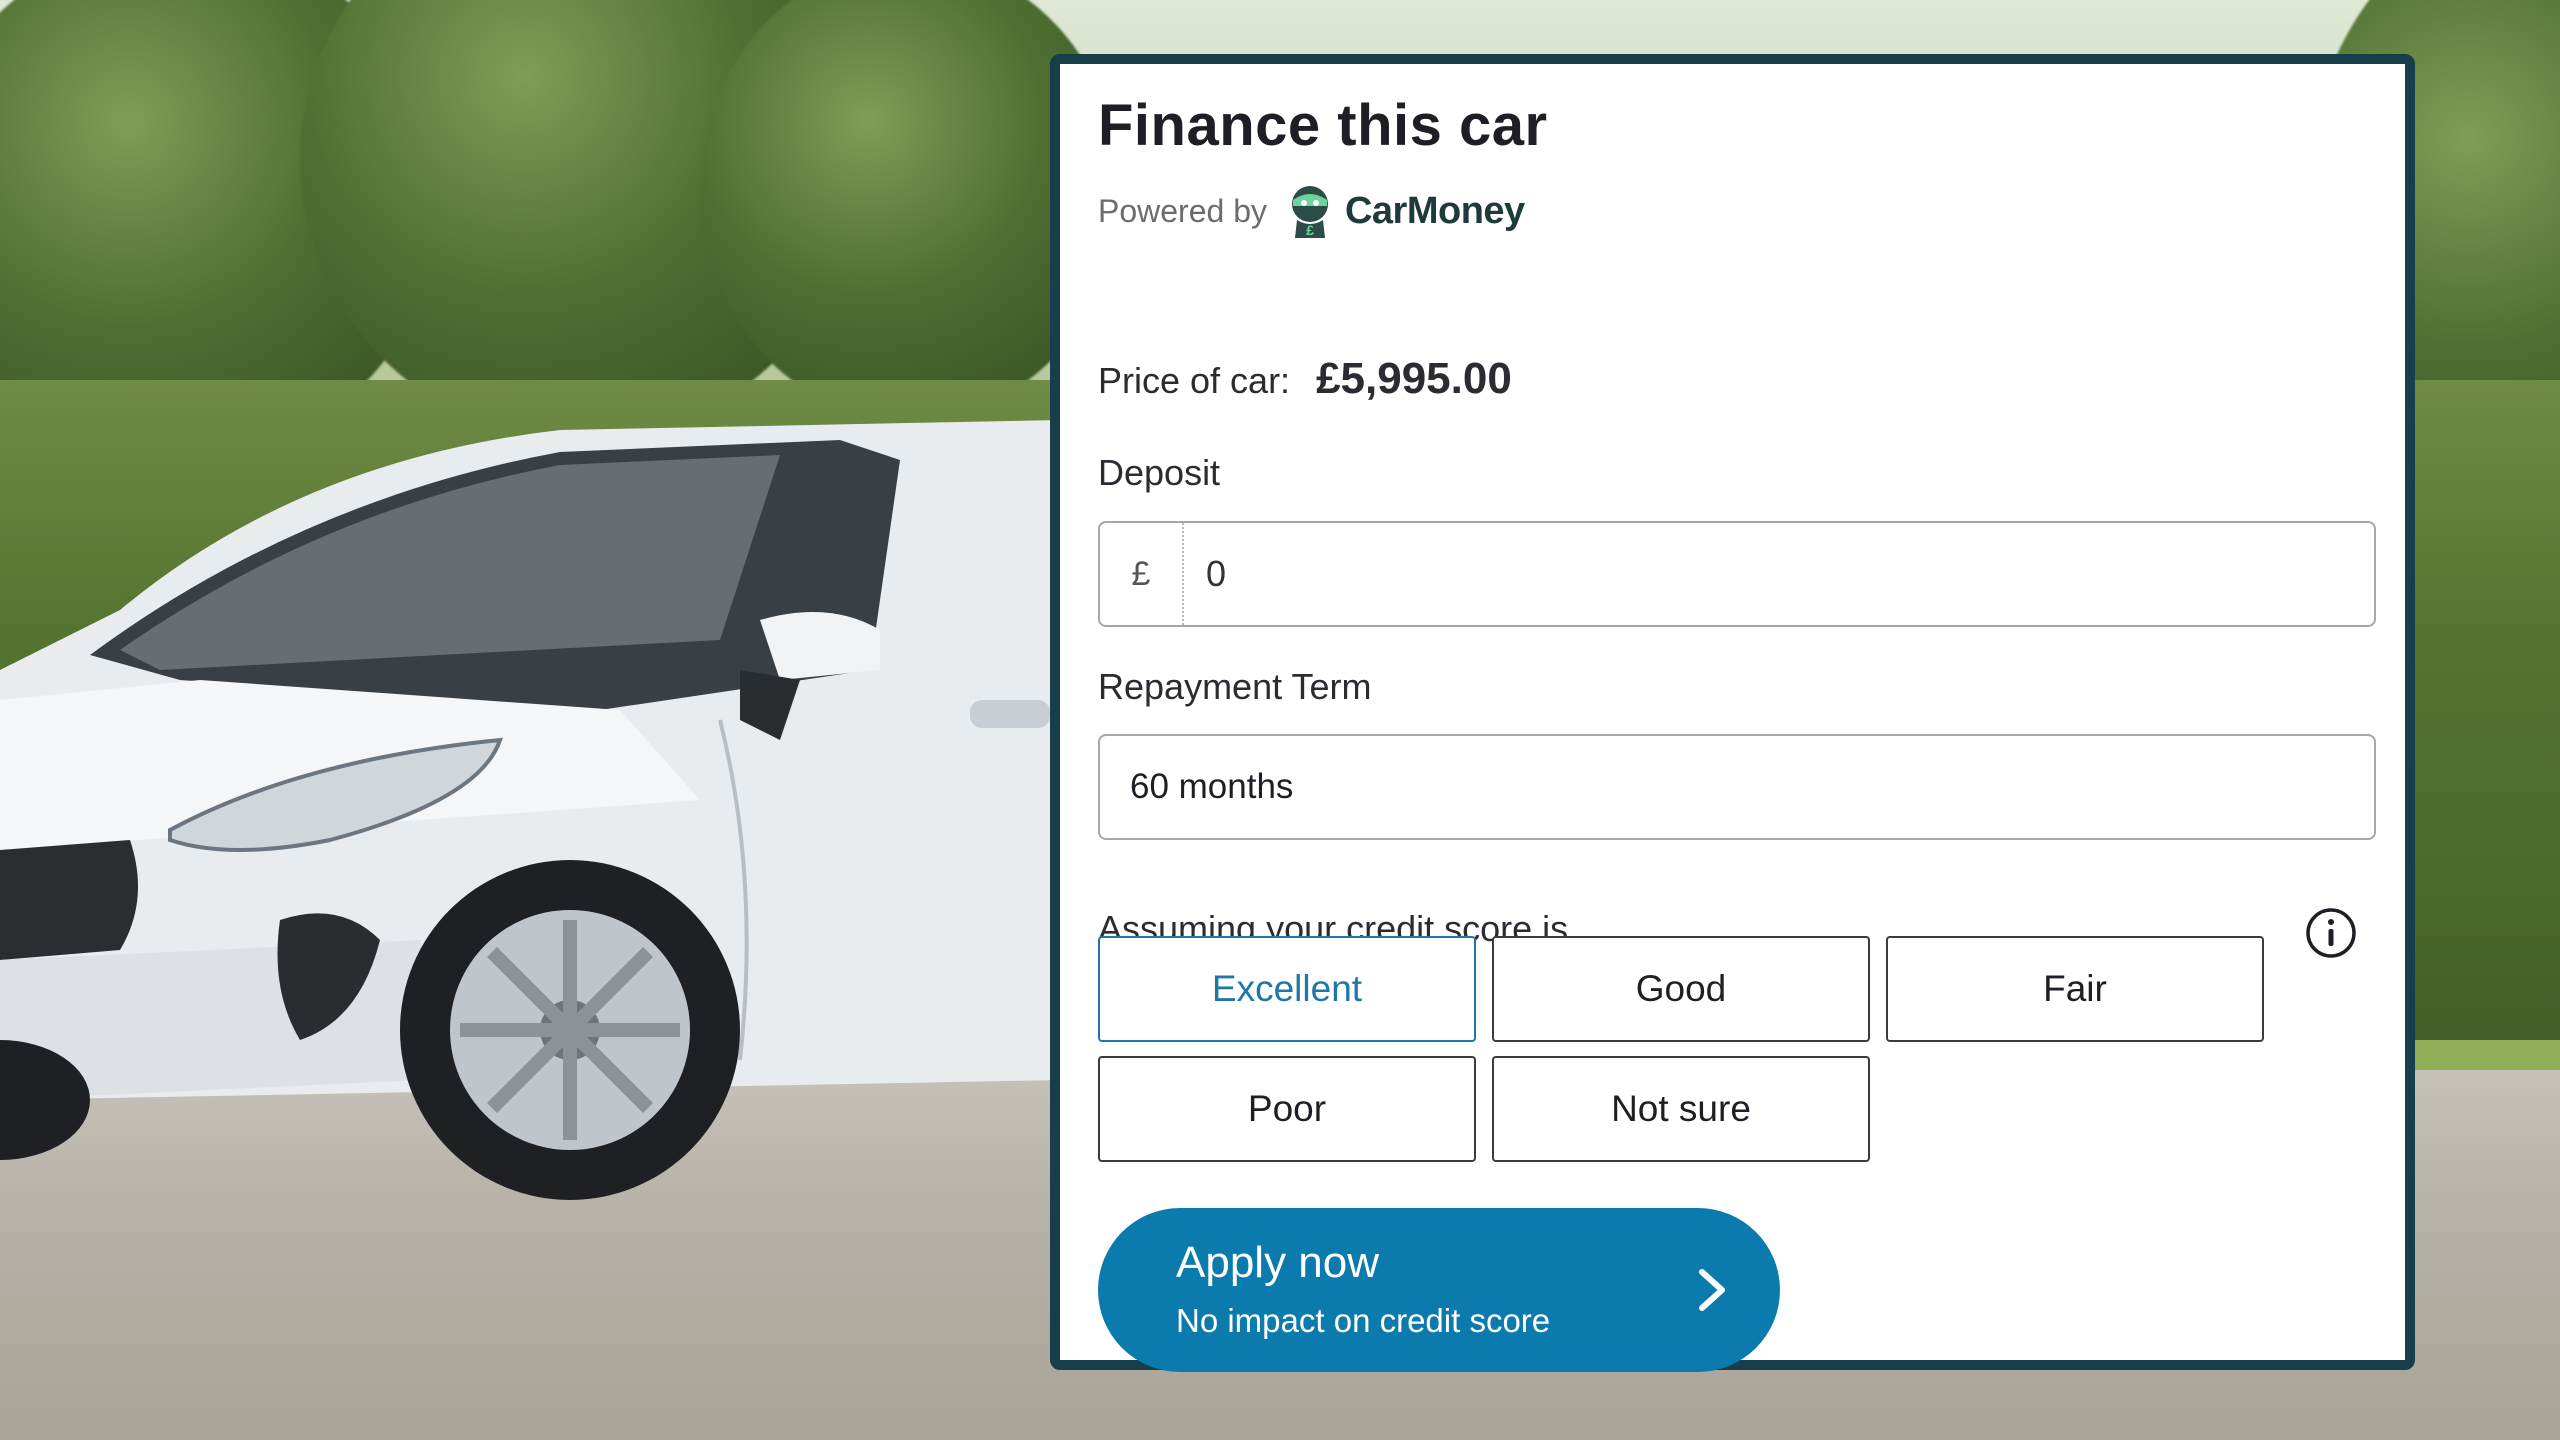 The width and height of the screenshot is (2560, 1440). Describe the element at coordinates (1194, 380) in the screenshot. I see `price-label: Price of car:` at that location.